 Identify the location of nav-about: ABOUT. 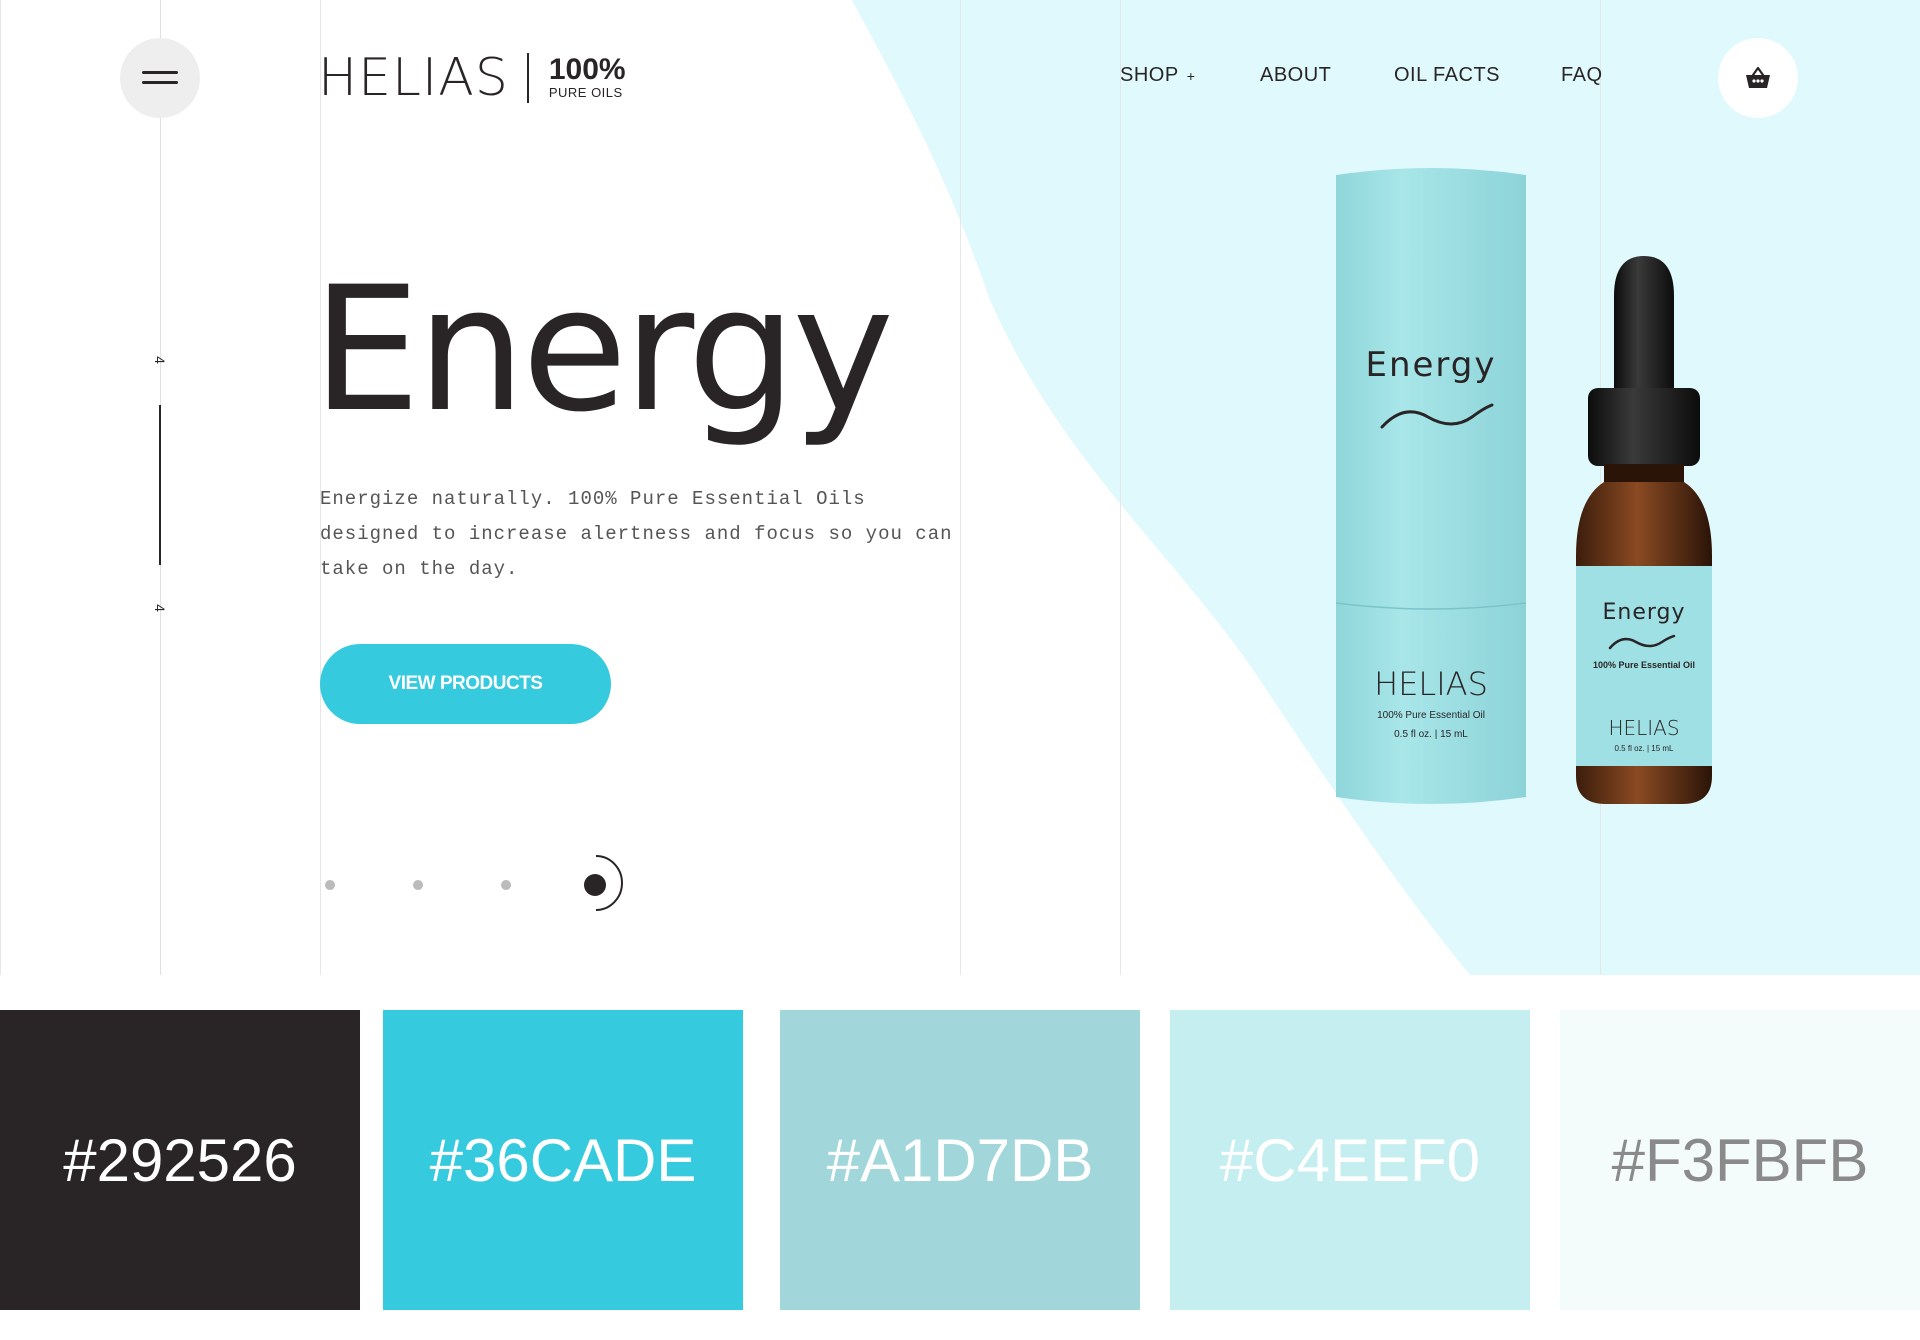
(1295, 75).